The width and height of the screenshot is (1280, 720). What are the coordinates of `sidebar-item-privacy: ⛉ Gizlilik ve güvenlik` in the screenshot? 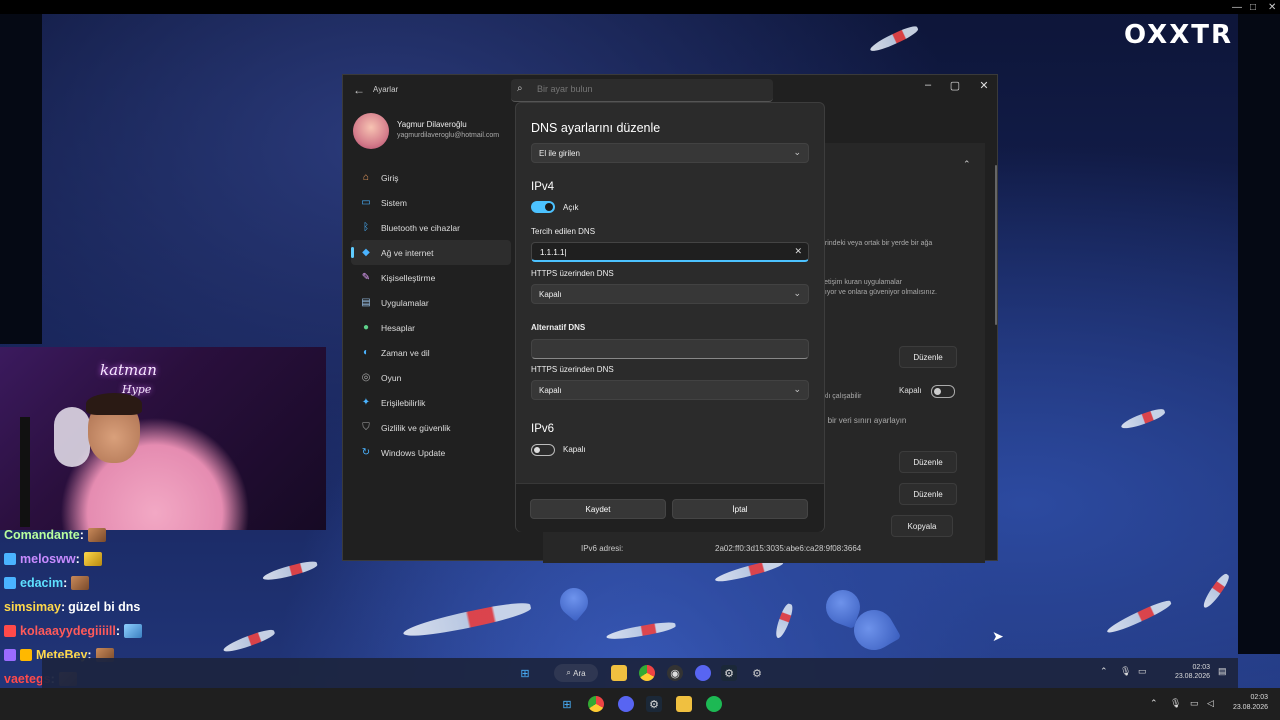 It's located at (431, 427).